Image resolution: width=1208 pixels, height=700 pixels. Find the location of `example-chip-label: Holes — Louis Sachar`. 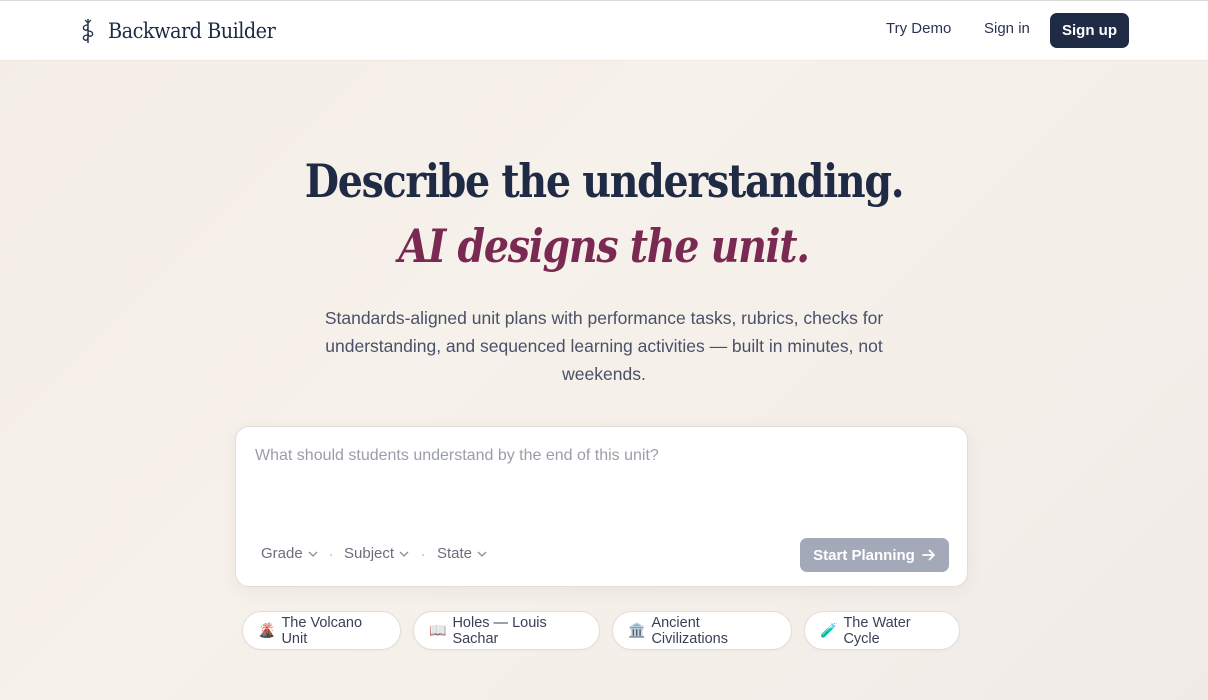

example-chip-label: Holes — Louis Sachar is located at coordinates (499, 630).